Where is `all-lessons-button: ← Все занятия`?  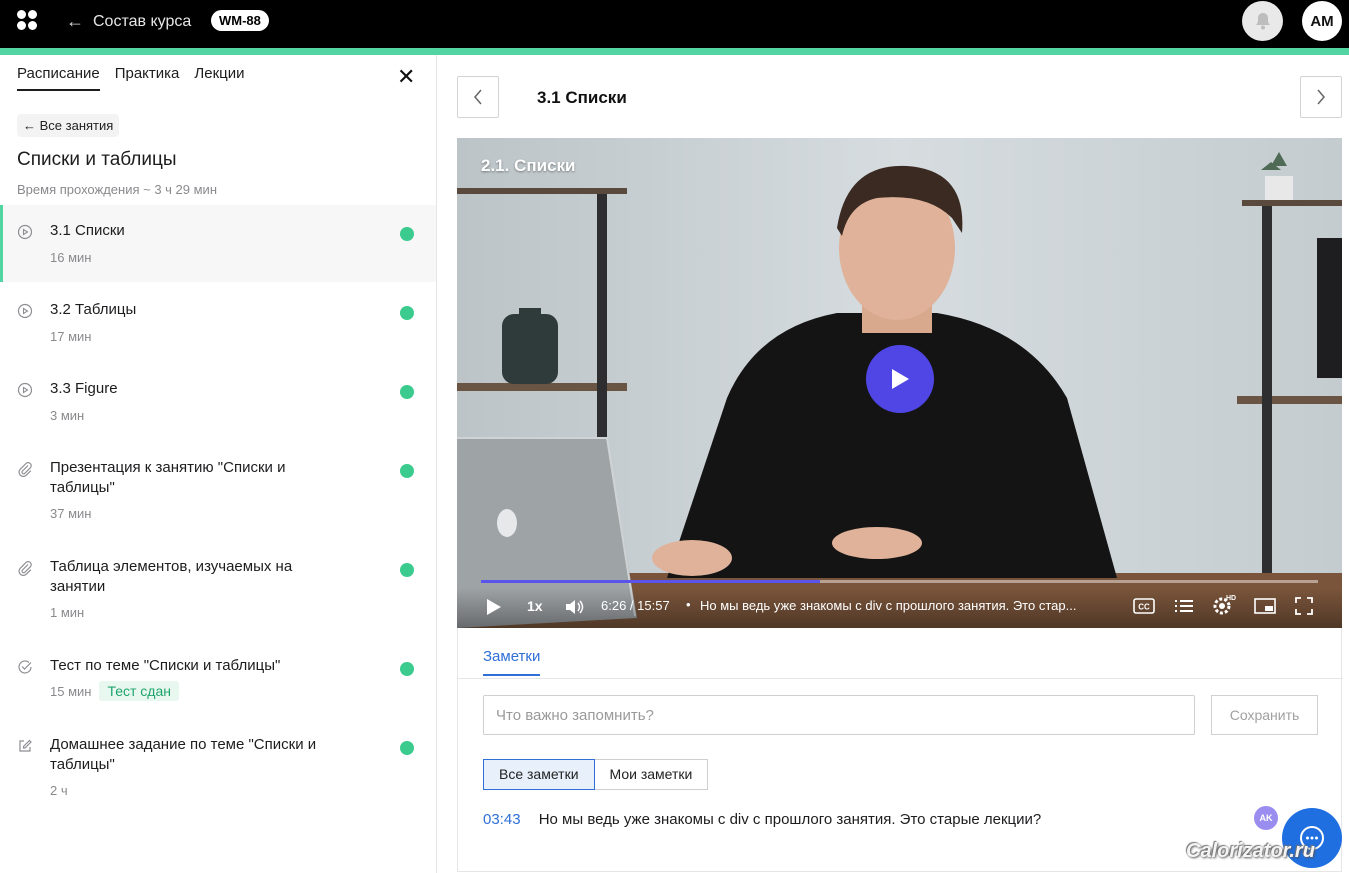 all-lessons-button: ← Все занятия is located at coordinates (68, 125).